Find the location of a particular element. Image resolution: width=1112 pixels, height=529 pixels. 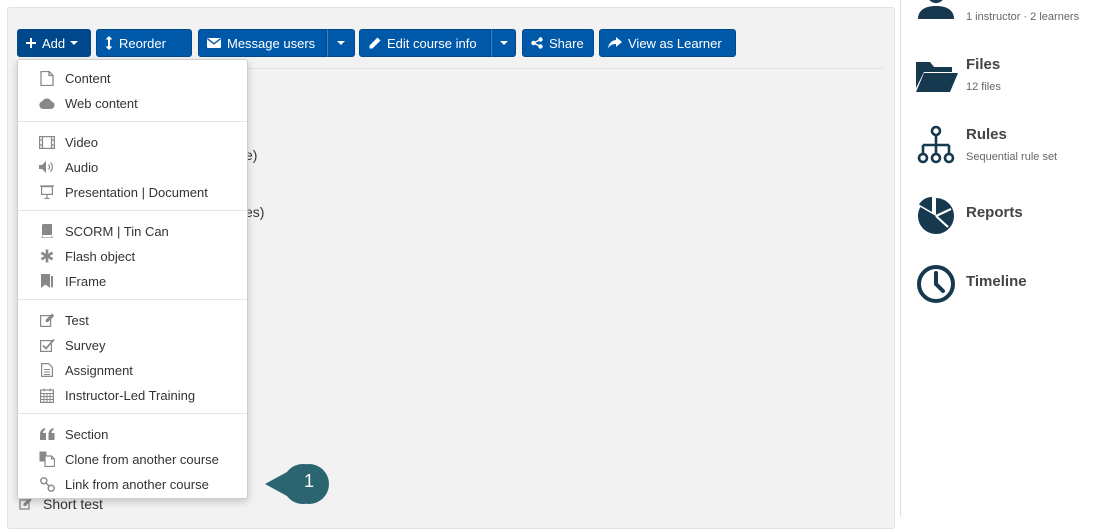

message-users-button-label: Message users is located at coordinates (271, 43).